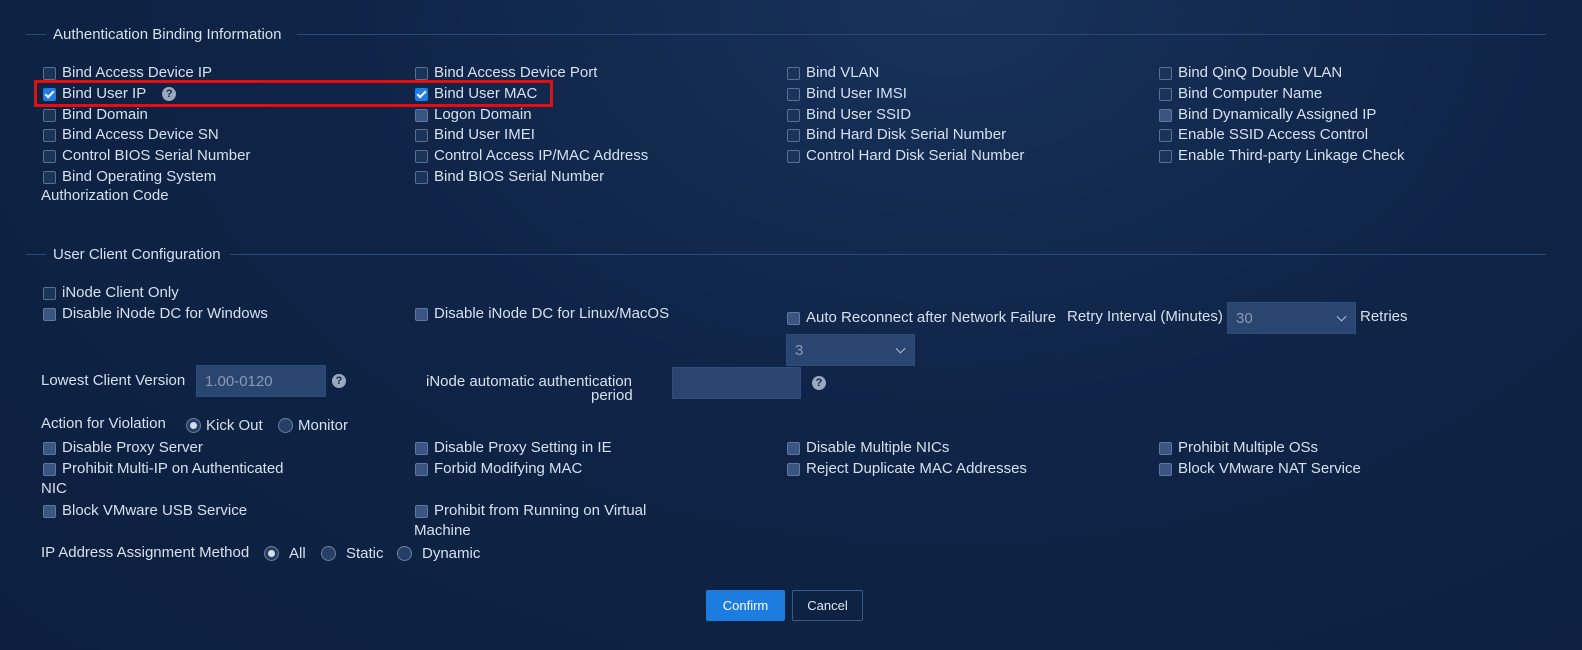  Describe the element at coordinates (1260, 72) in the screenshot. I see `checkbox-label: Bind QinQ Double VLAN` at that location.